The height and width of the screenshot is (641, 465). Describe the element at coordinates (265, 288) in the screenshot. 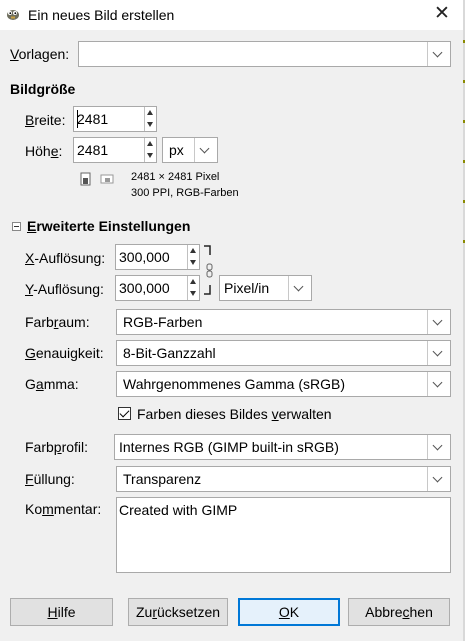

I see `resolution-unit-select: Pixel/in` at that location.